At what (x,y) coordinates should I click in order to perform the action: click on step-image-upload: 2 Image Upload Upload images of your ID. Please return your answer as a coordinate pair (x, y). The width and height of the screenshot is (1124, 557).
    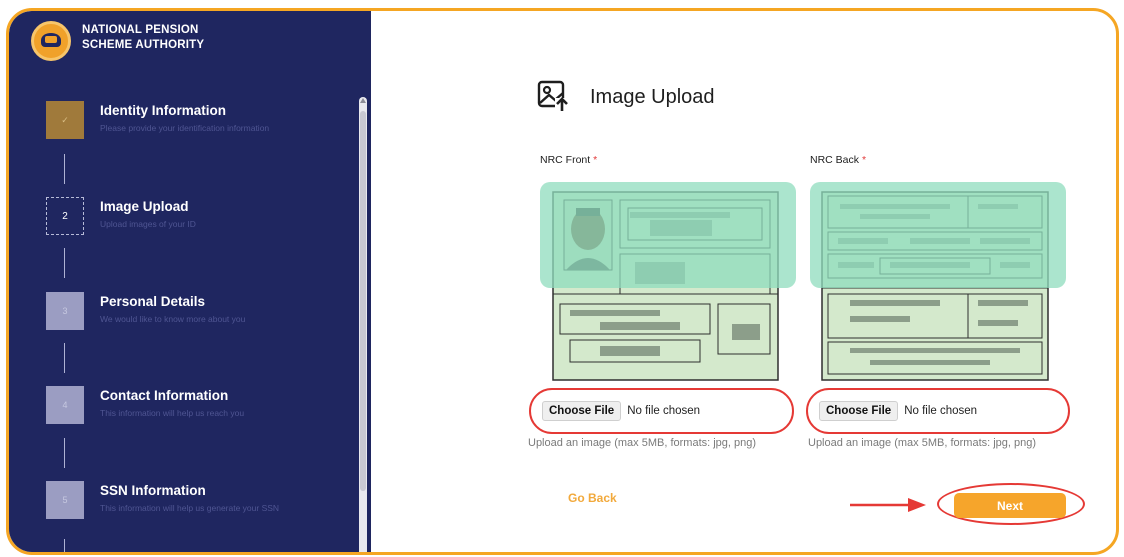
    Looking at the image, I should click on (196, 217).